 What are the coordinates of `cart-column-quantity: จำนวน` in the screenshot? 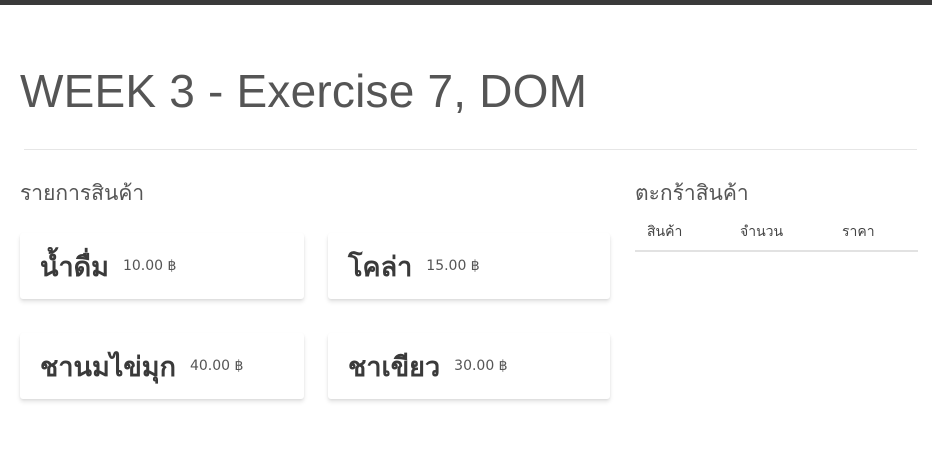 It's located at (791, 233).